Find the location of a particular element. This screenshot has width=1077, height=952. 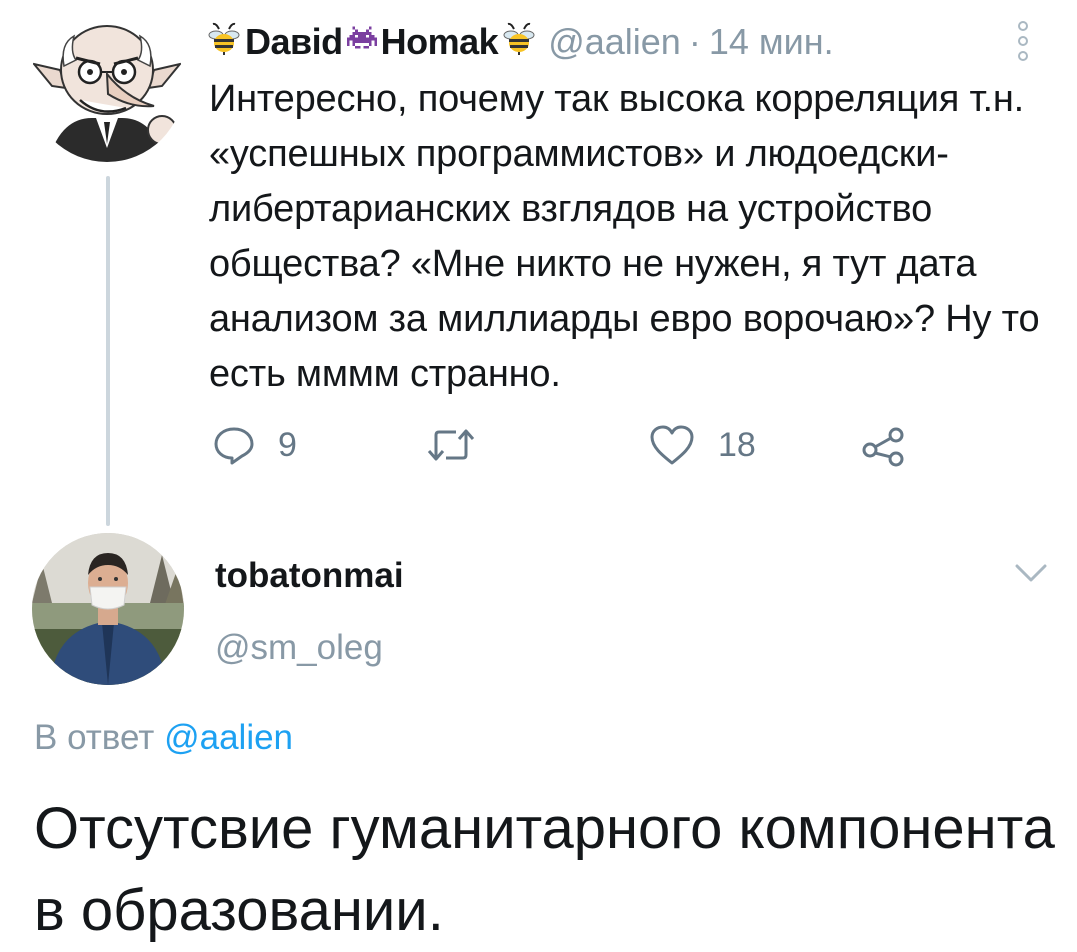

thread-line is located at coordinates (108, 351).